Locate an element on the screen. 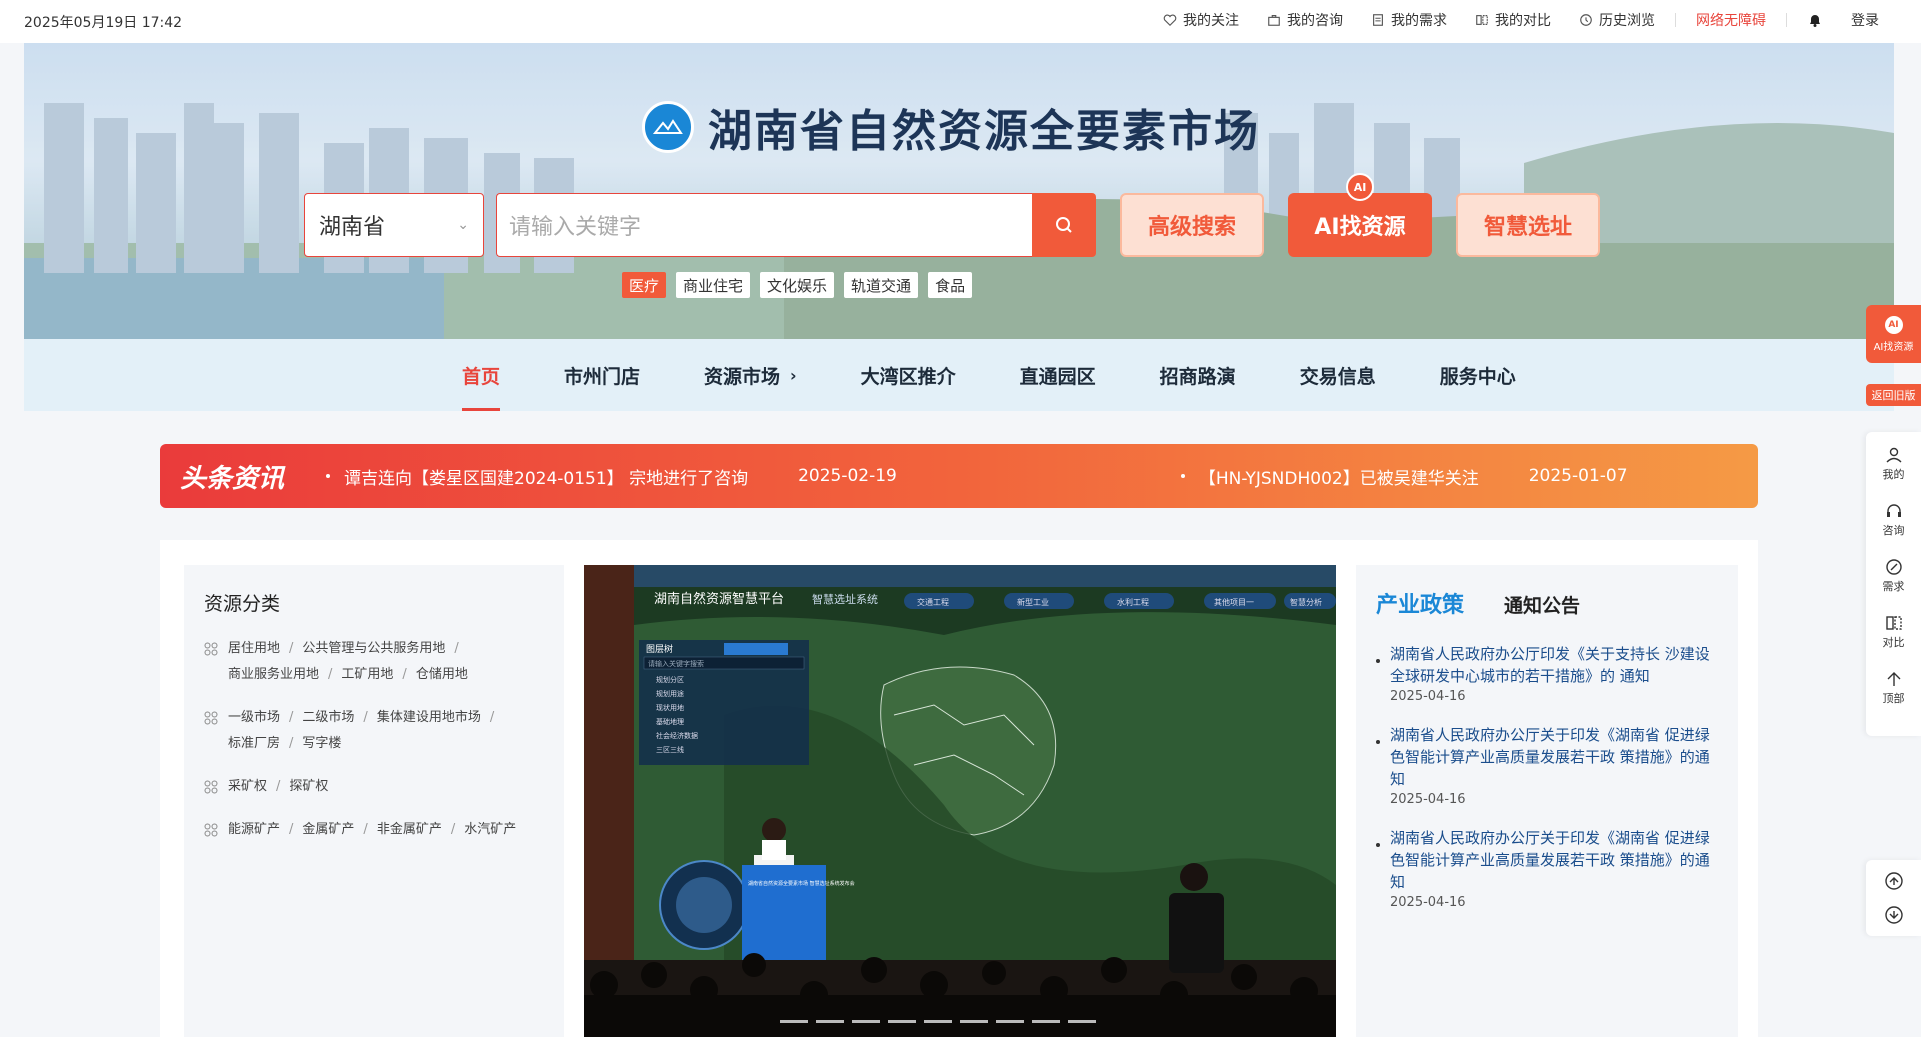 This screenshot has height=1037, width=1921. scroll-controls is located at coordinates (1893, 898).